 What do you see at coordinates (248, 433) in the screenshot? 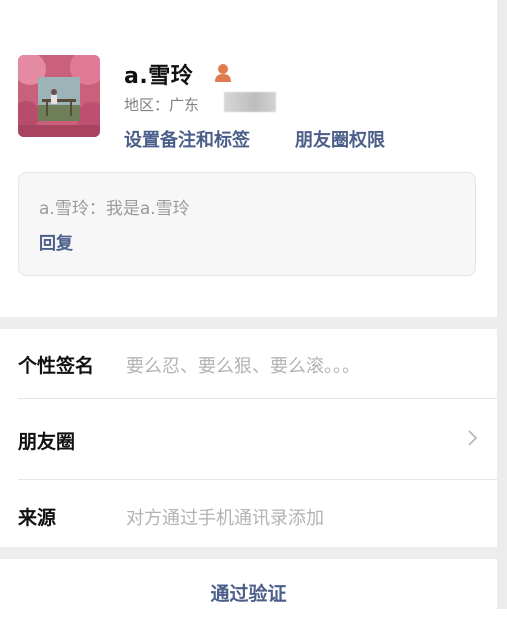
I see `moments-row: 朋友圈` at bounding box center [248, 433].